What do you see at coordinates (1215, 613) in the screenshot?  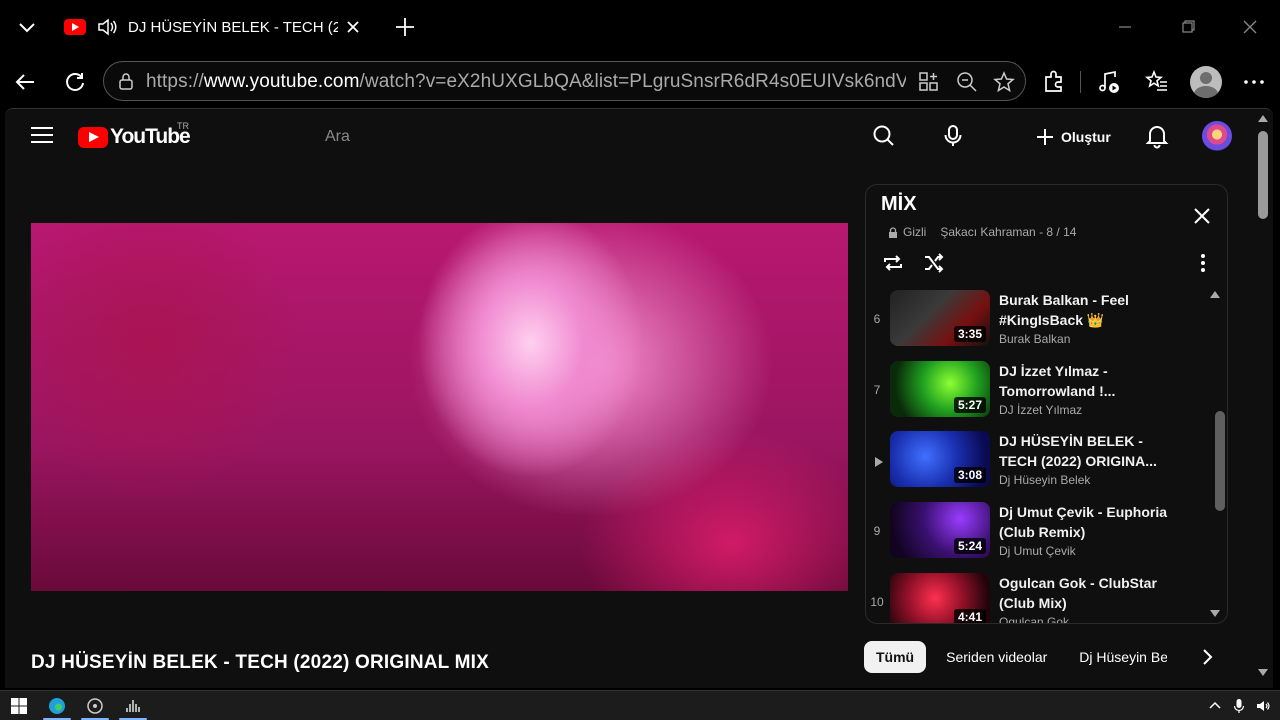 I see `playlist-scroll-down-arrow` at bounding box center [1215, 613].